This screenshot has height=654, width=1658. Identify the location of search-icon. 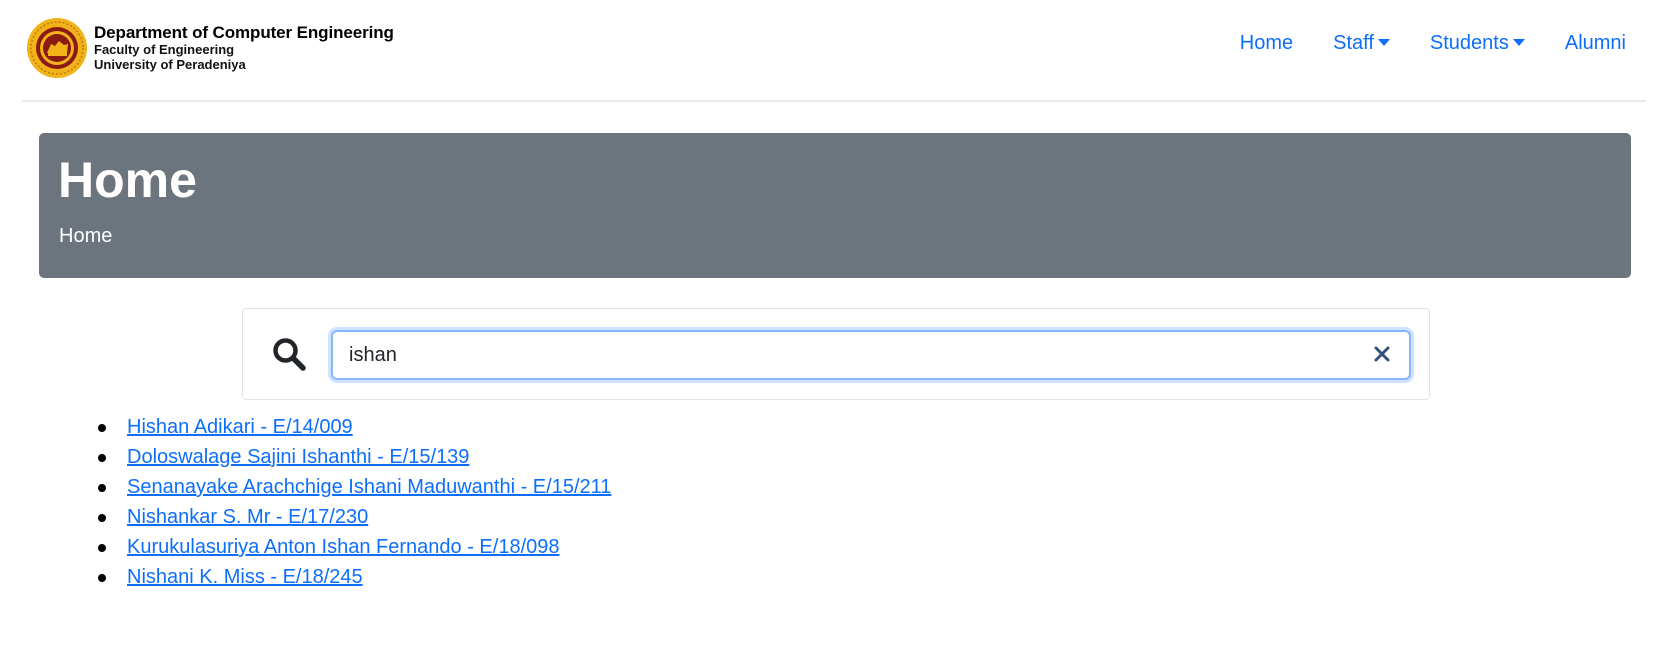
(289, 354).